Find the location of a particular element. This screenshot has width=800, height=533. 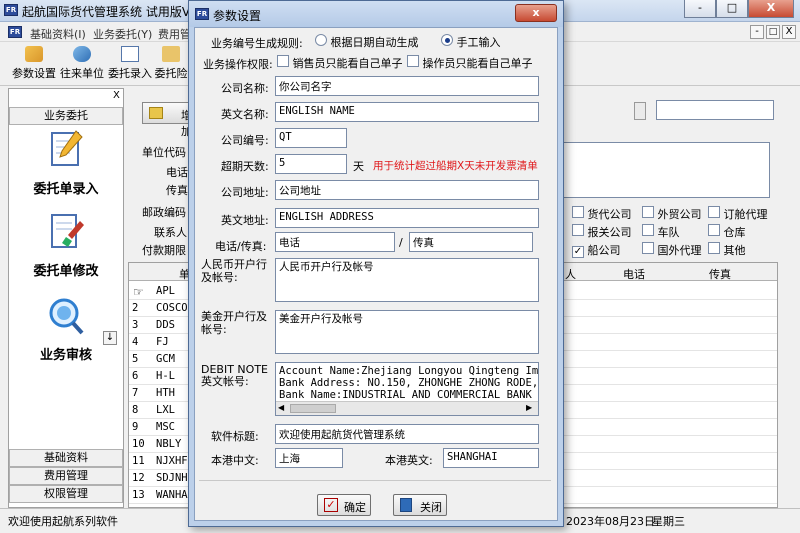

menu-app-icon: FR is located at coordinates (15, 32).